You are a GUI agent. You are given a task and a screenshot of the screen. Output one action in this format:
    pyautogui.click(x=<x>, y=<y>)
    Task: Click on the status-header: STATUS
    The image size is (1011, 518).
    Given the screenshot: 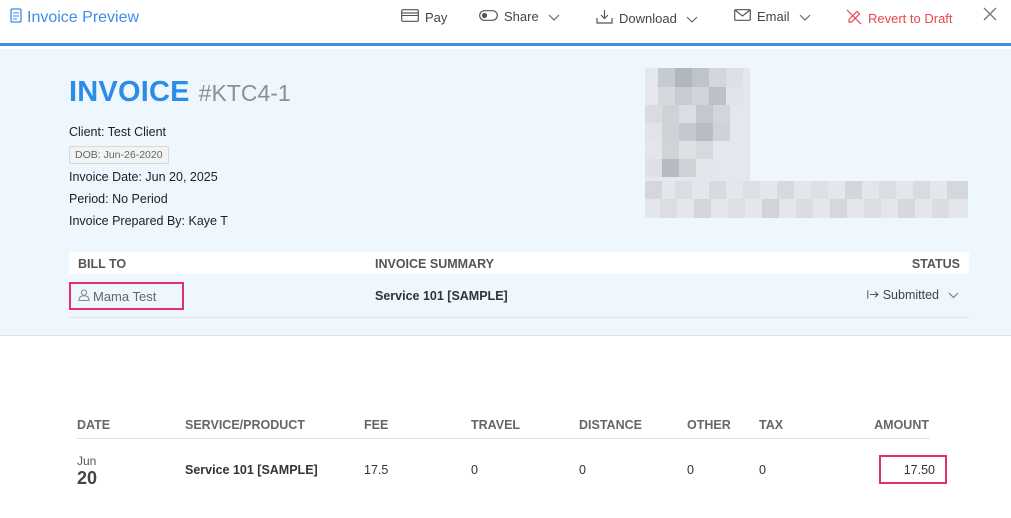 What is the action you would take?
    pyautogui.click(x=935, y=264)
    